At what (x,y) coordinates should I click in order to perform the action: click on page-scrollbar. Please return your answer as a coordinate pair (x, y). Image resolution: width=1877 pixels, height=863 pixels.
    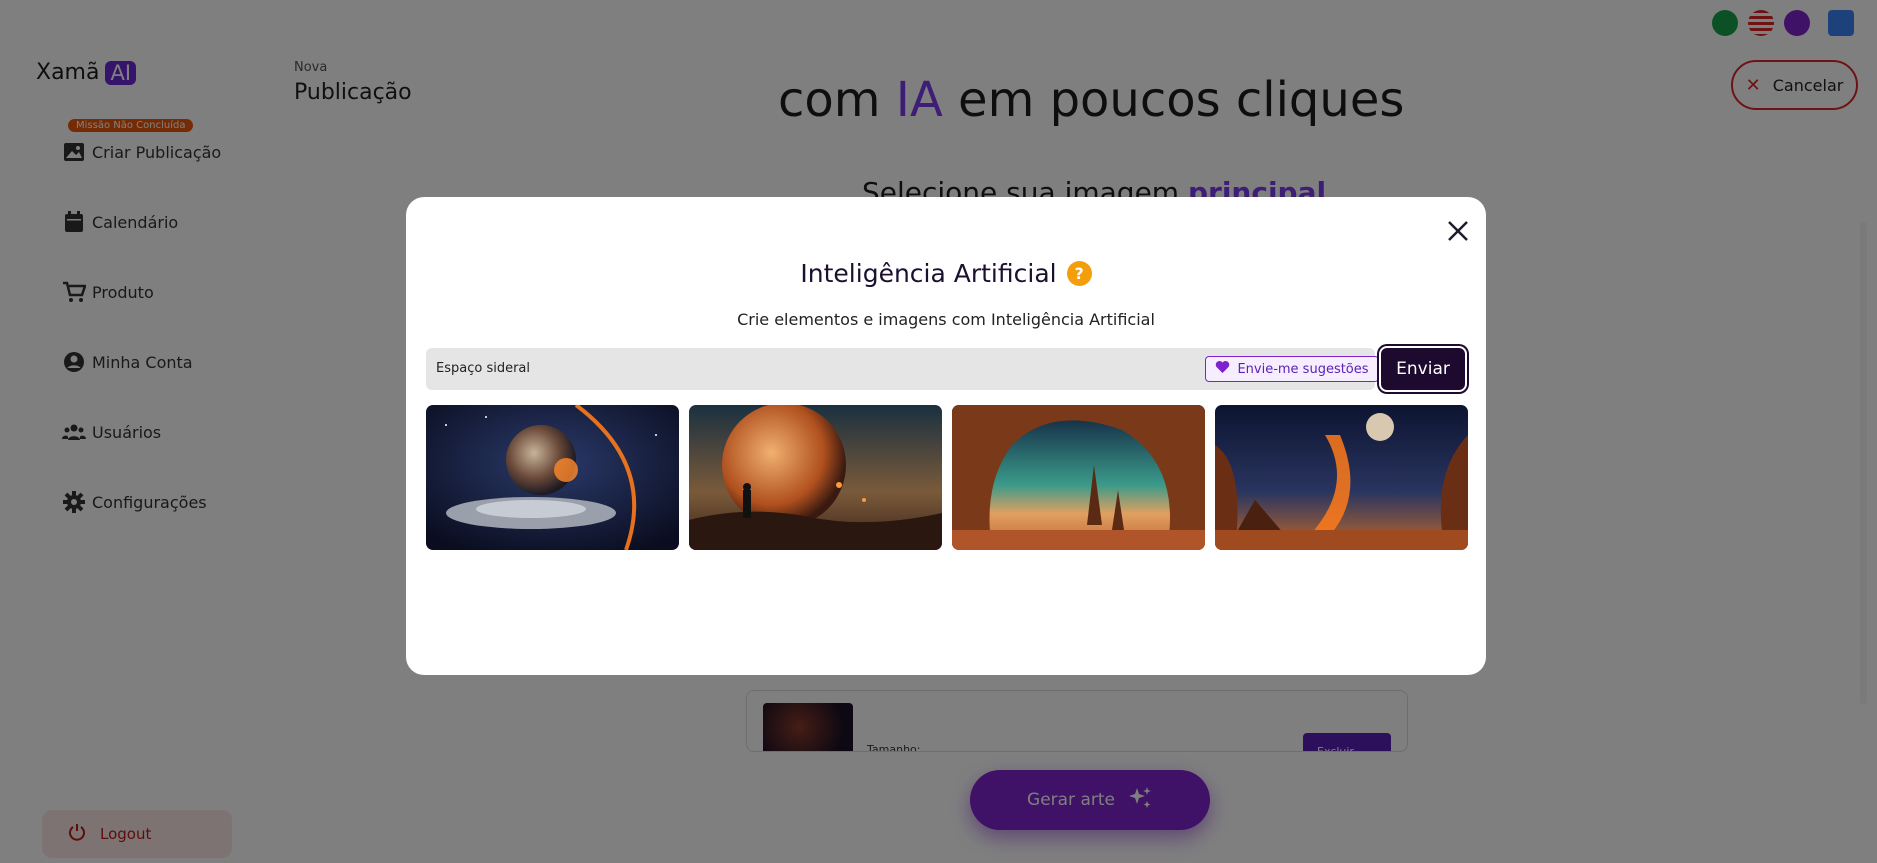
    Looking at the image, I should click on (1863, 463).